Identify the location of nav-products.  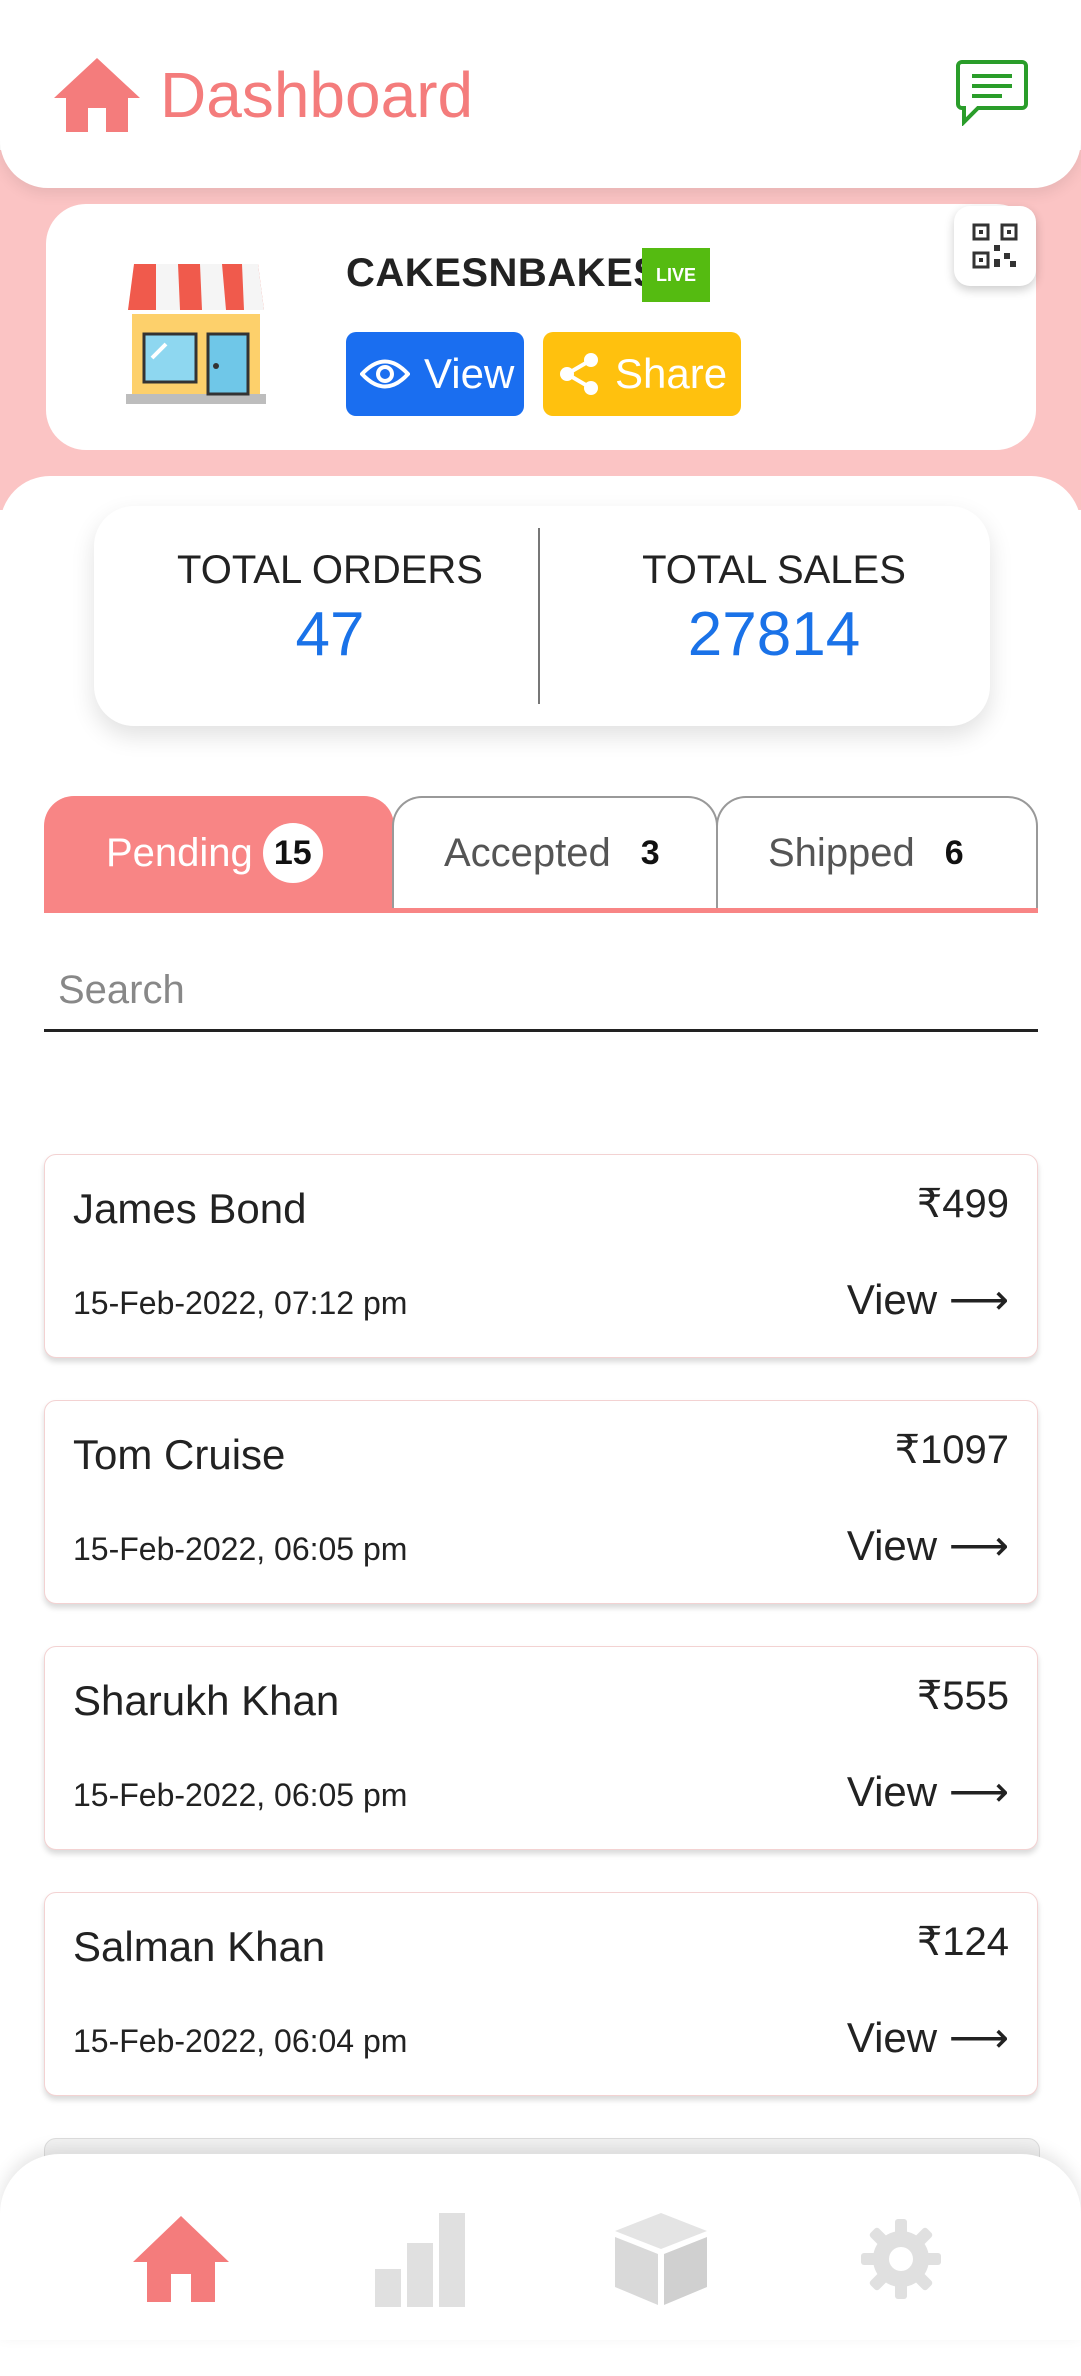
(661, 2259).